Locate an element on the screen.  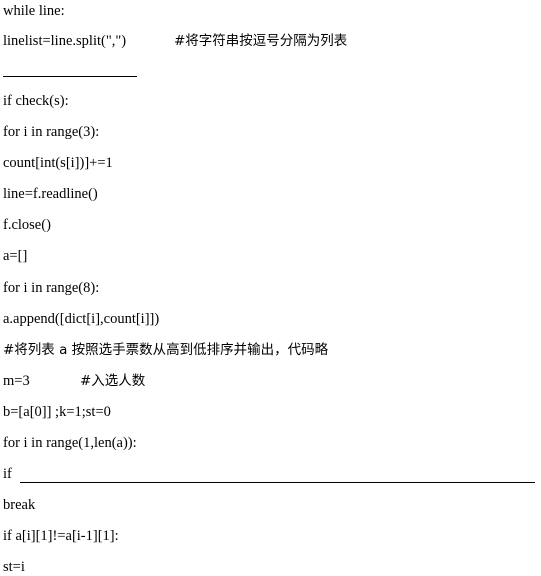
comment-line-sort-output: #将列表 a 按照选手票数从高到低排序并输出，代码略 is located at coordinates (166, 350).